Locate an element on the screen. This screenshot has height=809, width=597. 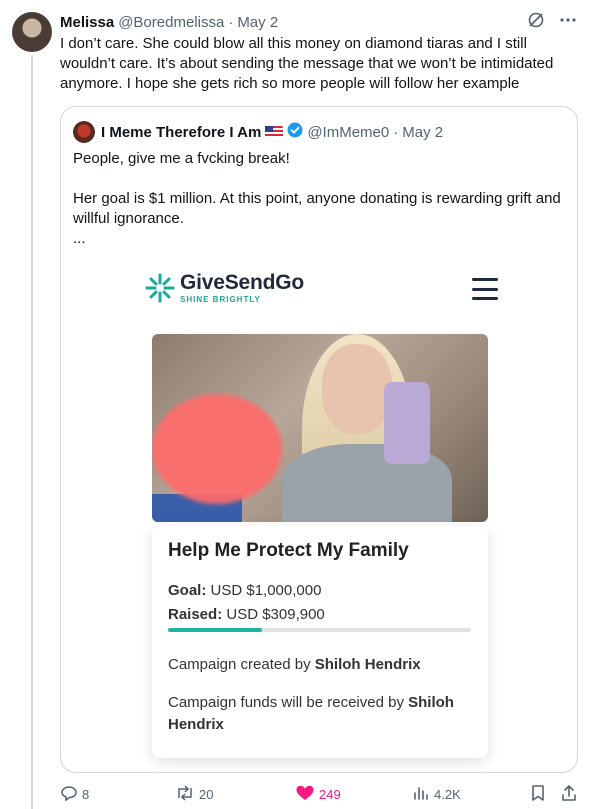
created-by-line: Campaign created by Shiloh Hendrix is located at coordinates (323, 665).